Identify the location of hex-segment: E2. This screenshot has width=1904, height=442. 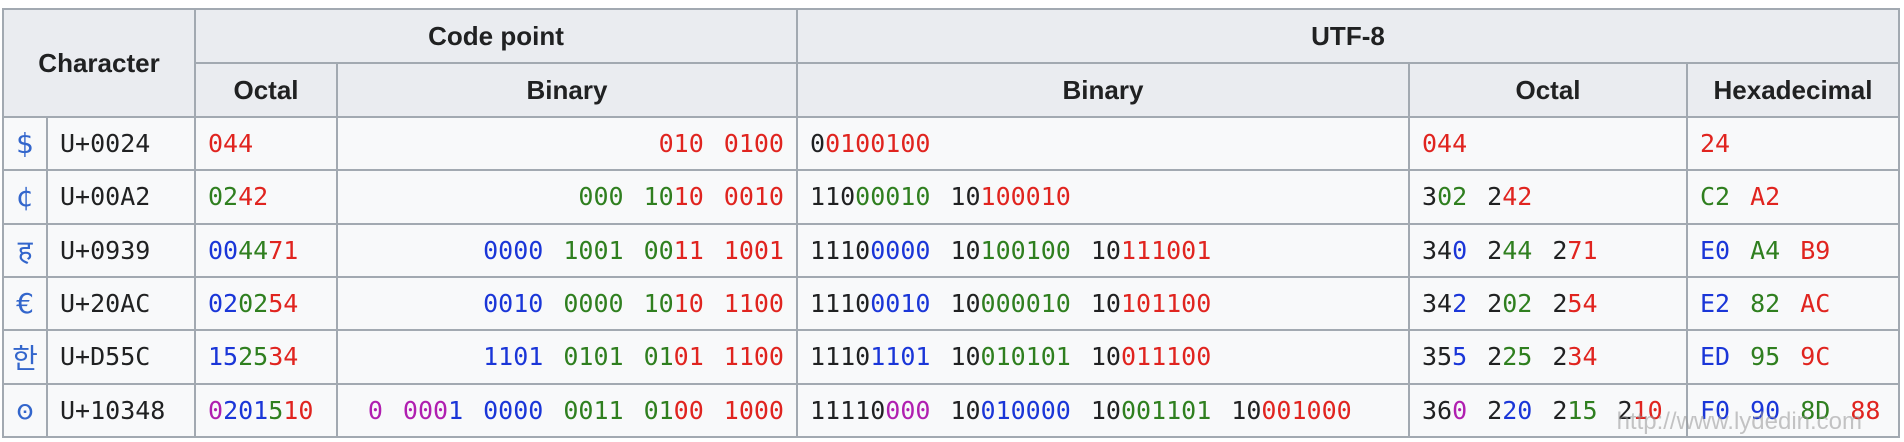
(1715, 304).